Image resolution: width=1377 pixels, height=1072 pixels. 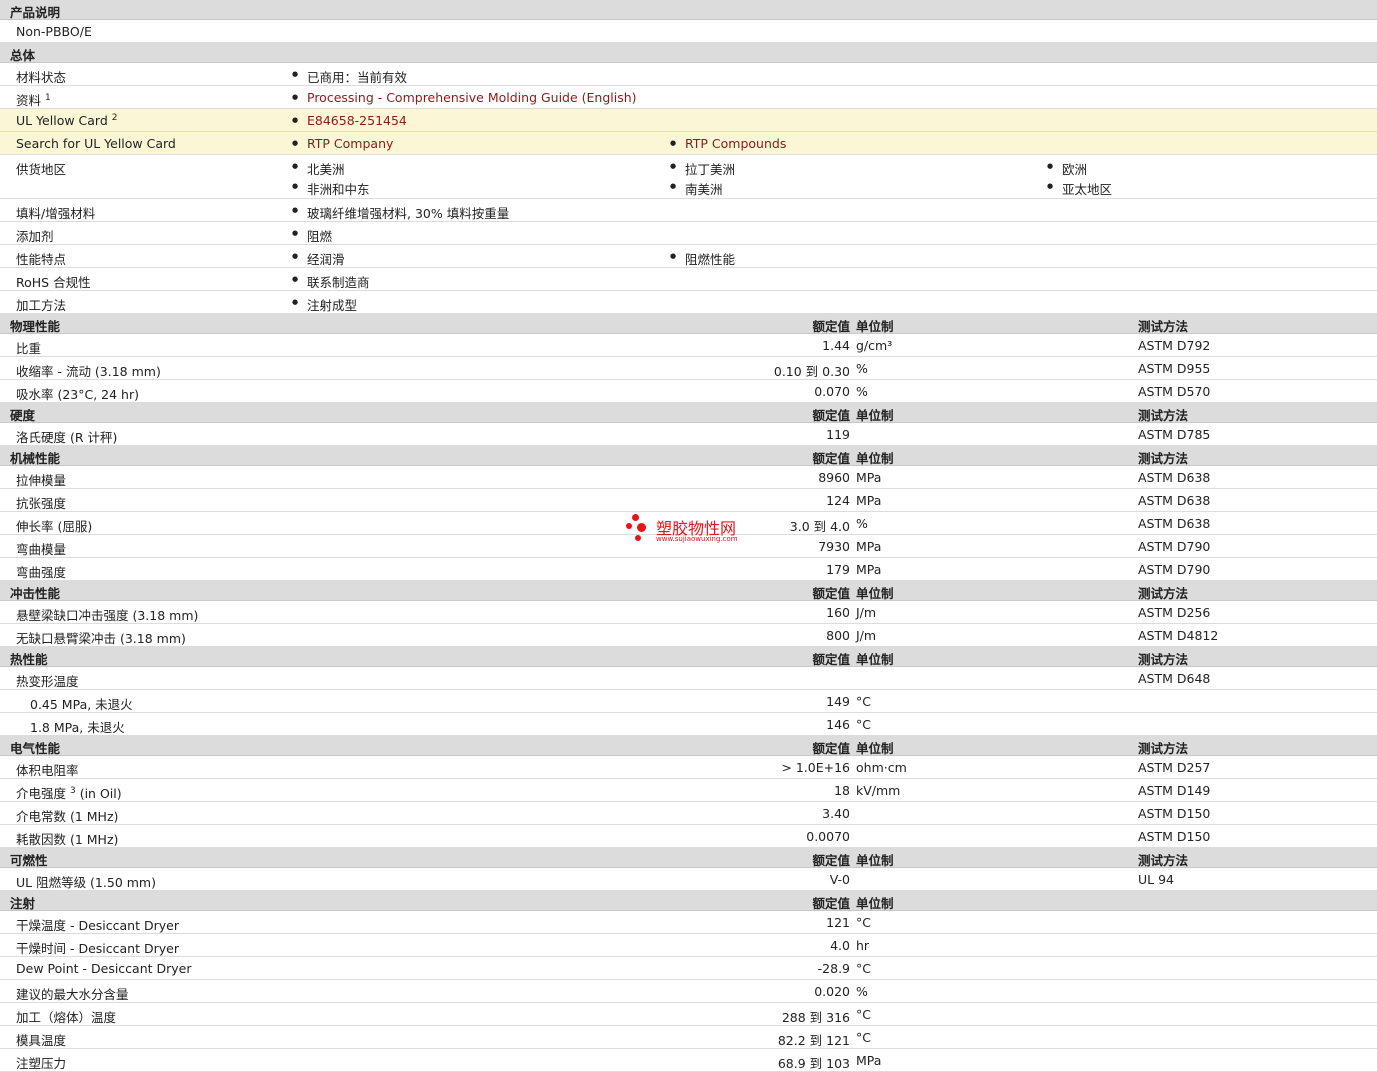 I want to click on bullet-value: 阻燃性能, so click(x=702, y=258).